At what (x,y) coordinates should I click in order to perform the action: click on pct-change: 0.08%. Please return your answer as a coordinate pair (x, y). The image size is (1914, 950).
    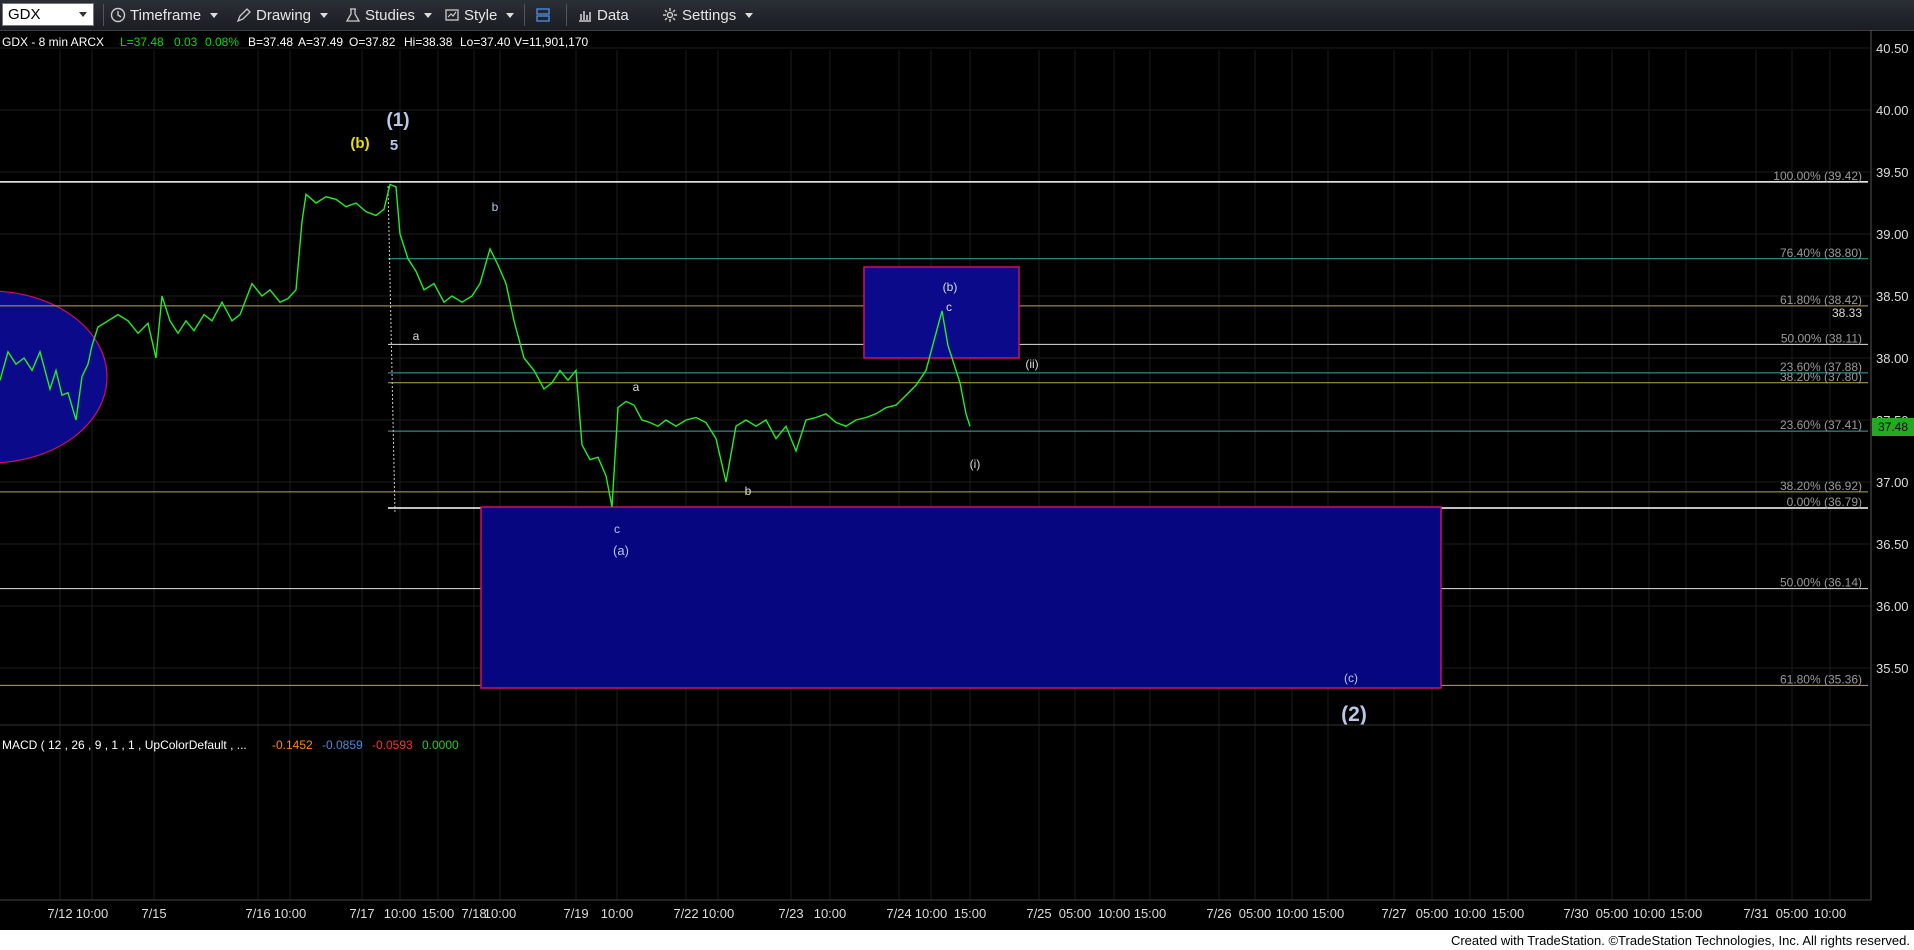
    Looking at the image, I should click on (222, 42).